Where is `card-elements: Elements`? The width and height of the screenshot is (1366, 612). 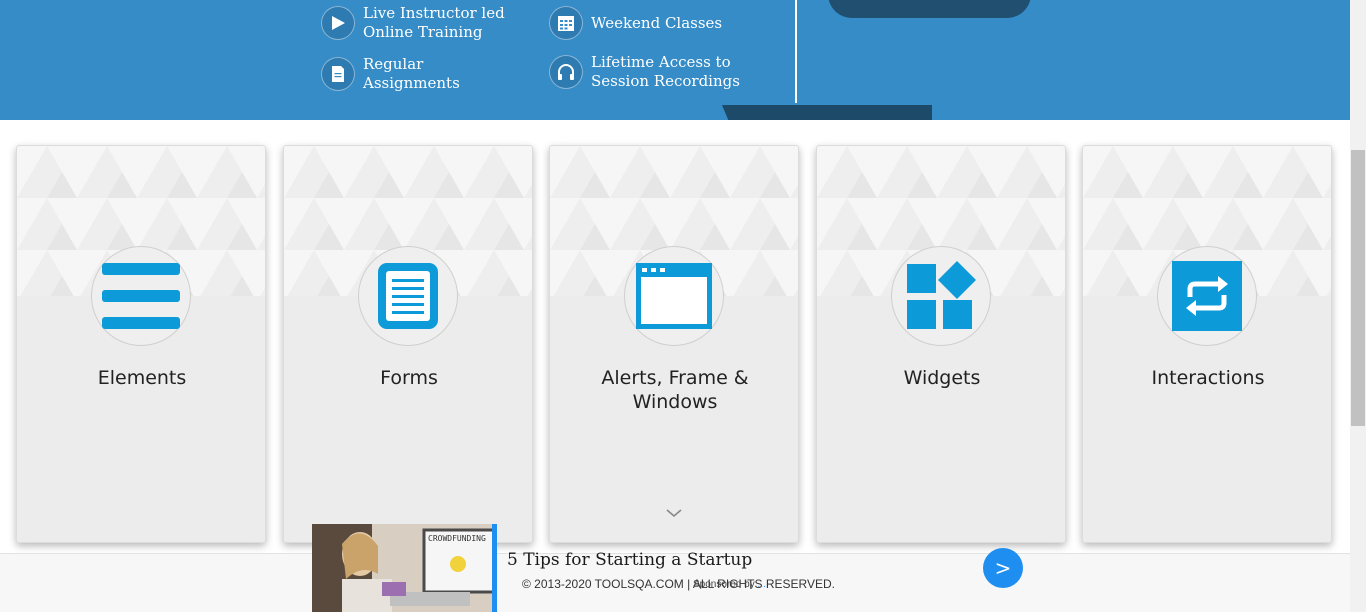
card-elements: Elements is located at coordinates (141, 344).